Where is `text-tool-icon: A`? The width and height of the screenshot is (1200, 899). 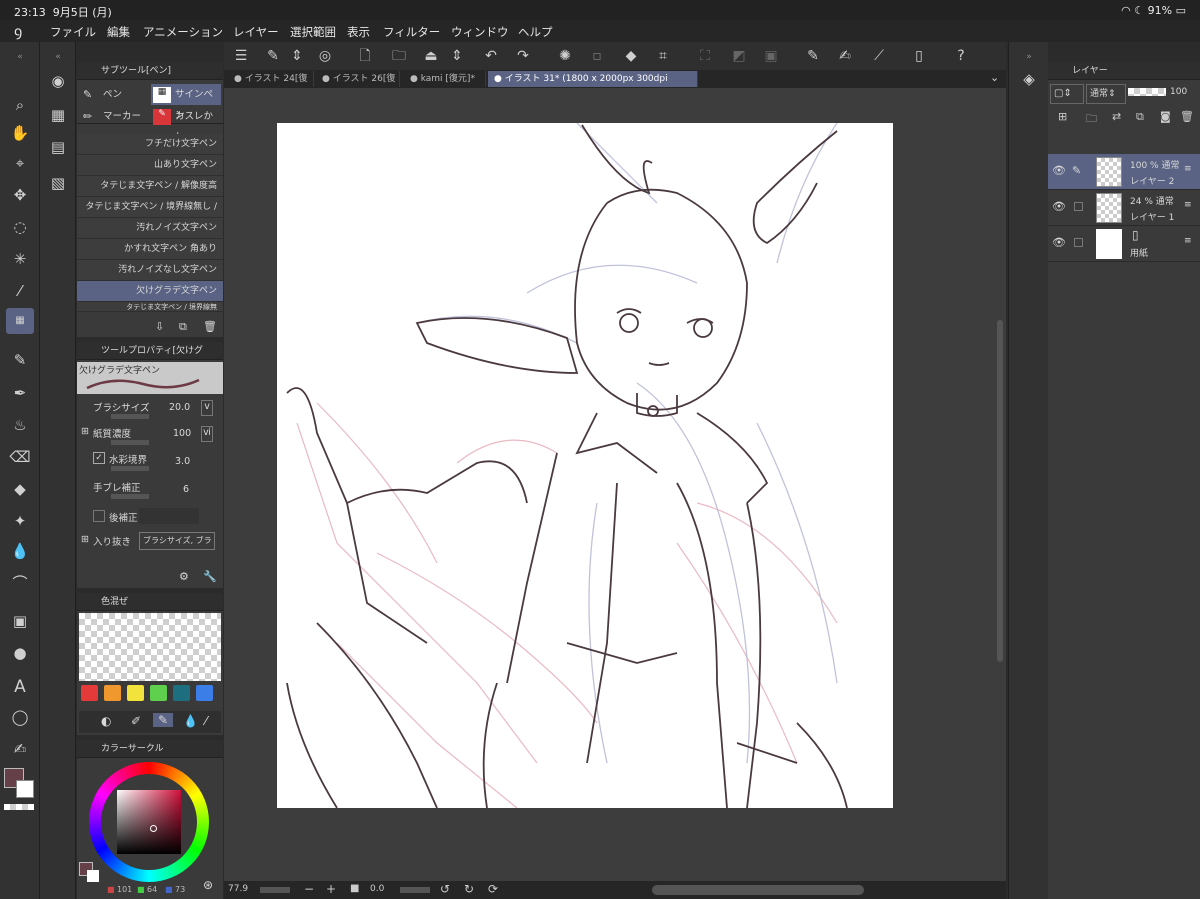 text-tool-icon: A is located at coordinates (20, 687).